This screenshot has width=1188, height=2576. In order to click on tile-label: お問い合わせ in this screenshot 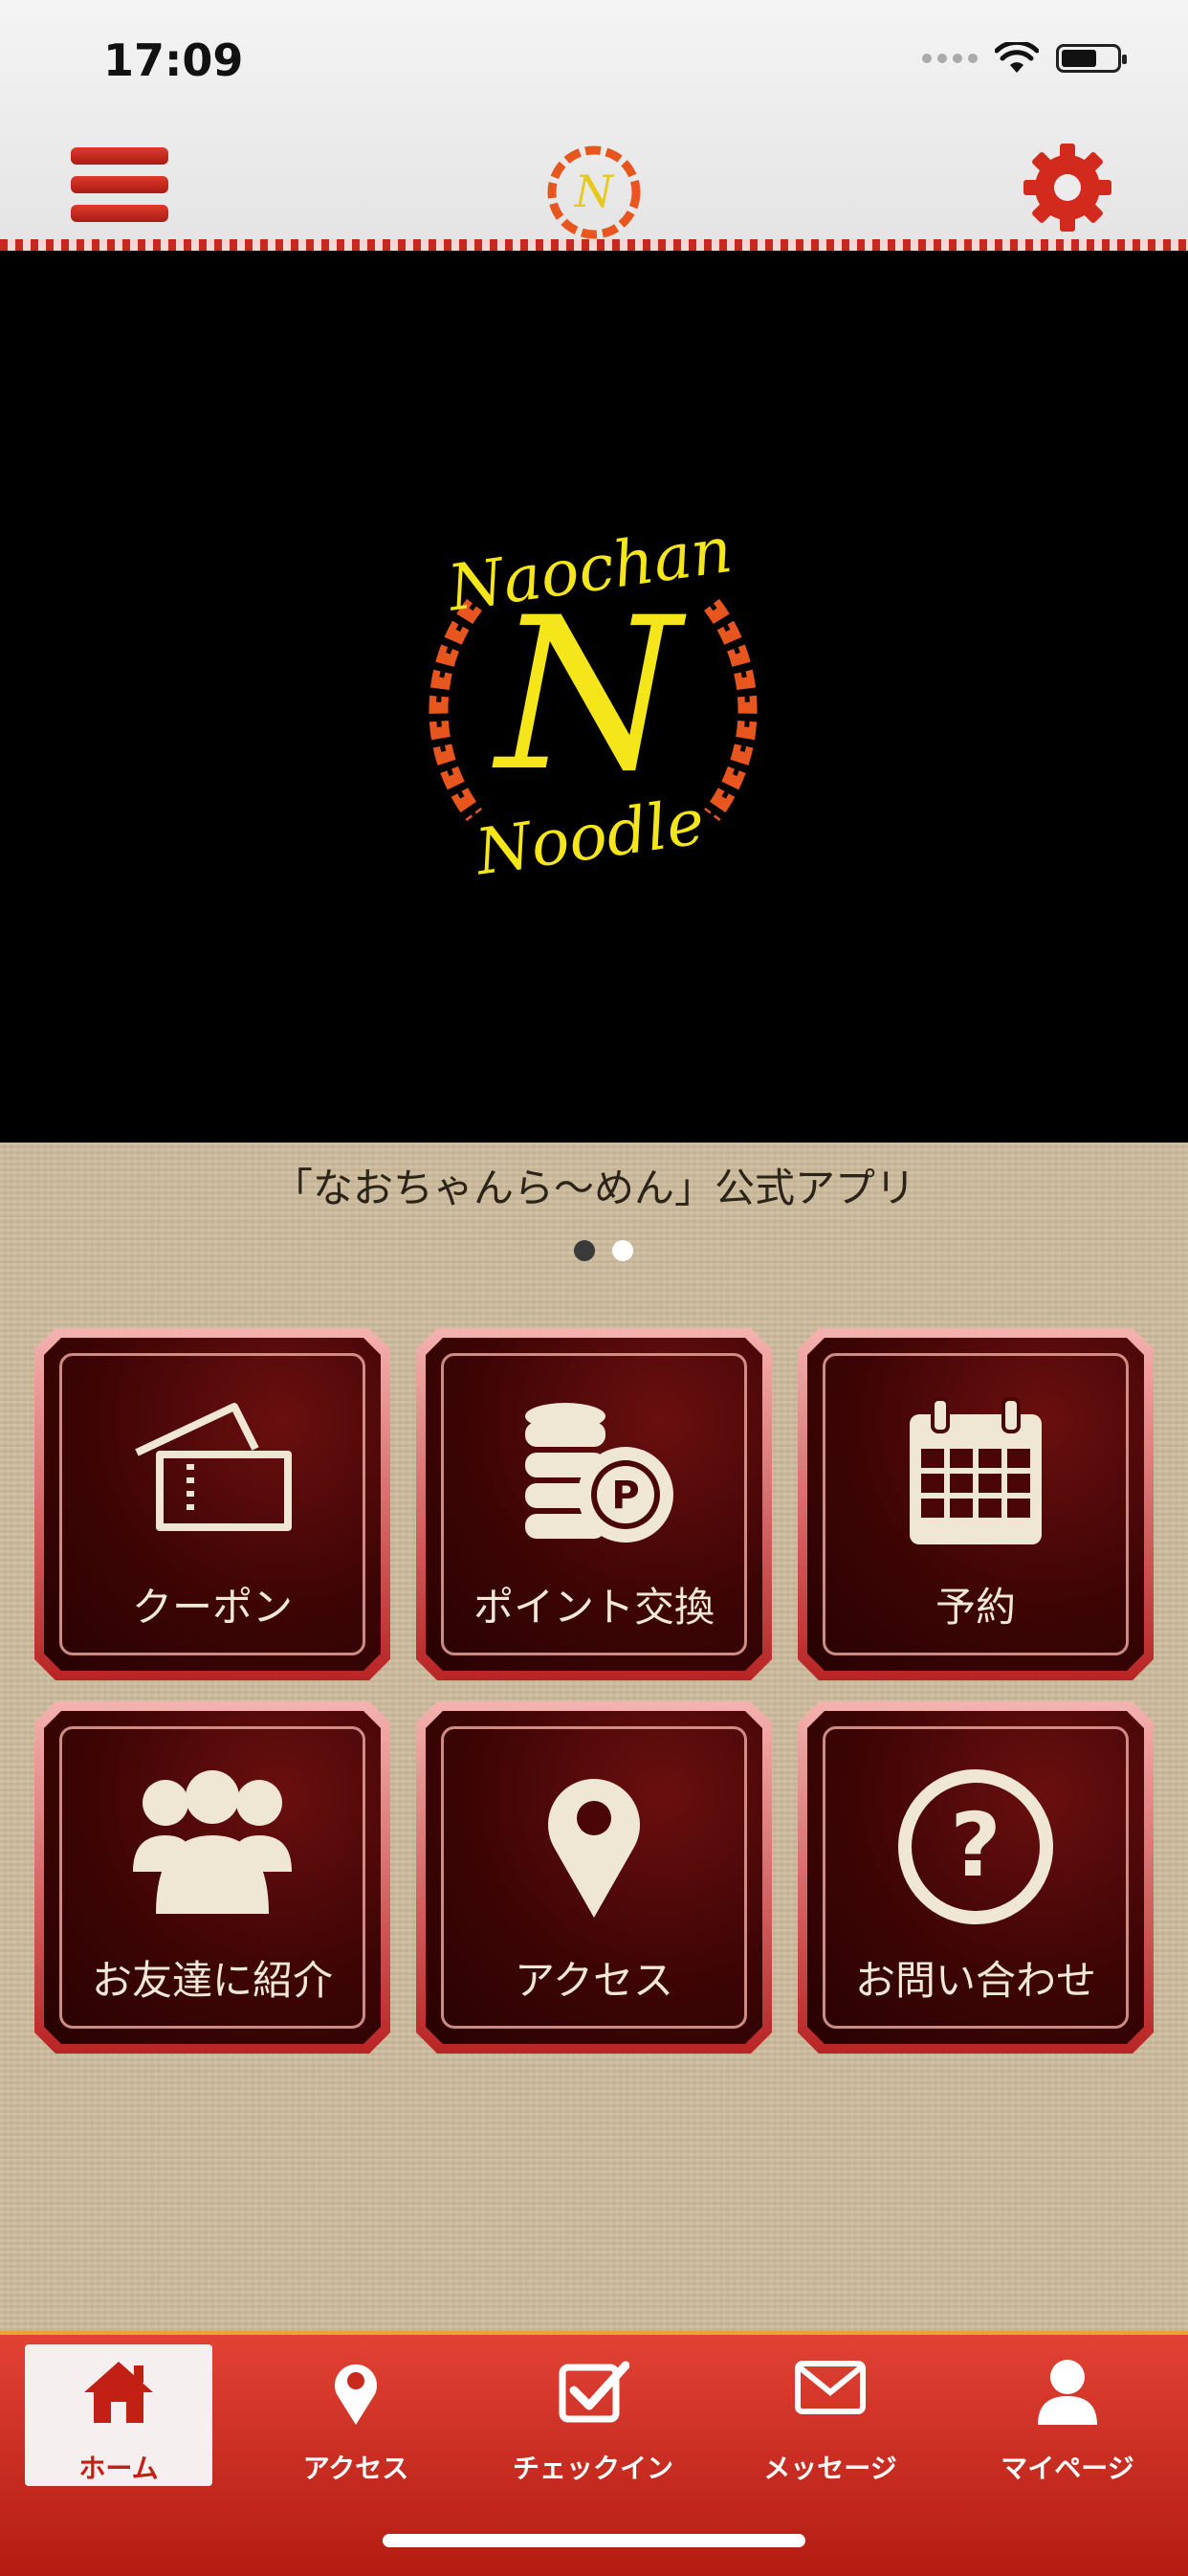, I will do `click(975, 1980)`.